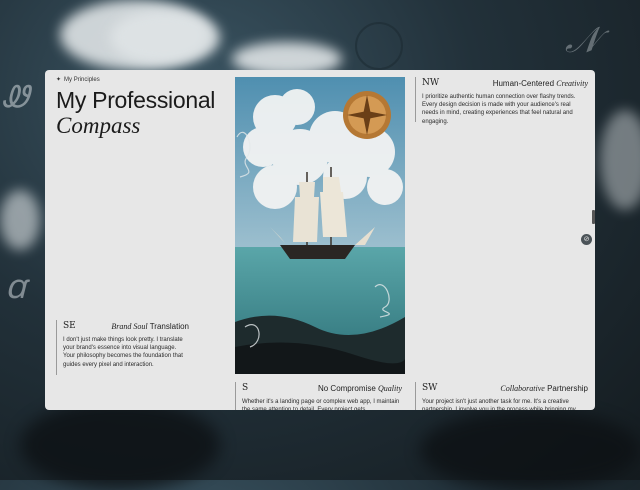  Describe the element at coordinates (540, 83) in the screenshot. I see `principle-title: Human-Centered Creativity` at that location.